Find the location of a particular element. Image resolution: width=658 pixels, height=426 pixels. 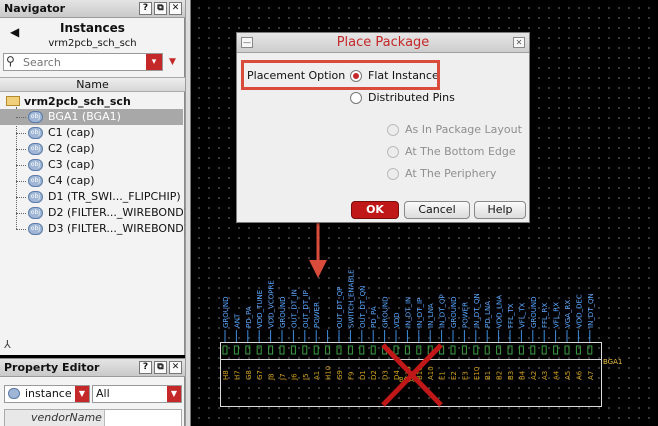

object-type-select: instance ▼ is located at coordinates (47, 394).